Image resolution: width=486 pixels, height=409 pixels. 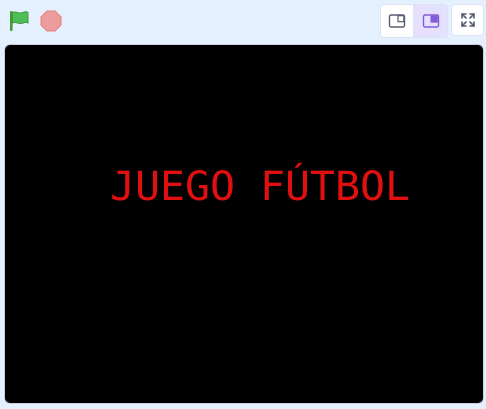 I want to click on stage-size-toggle, so click(x=414, y=21).